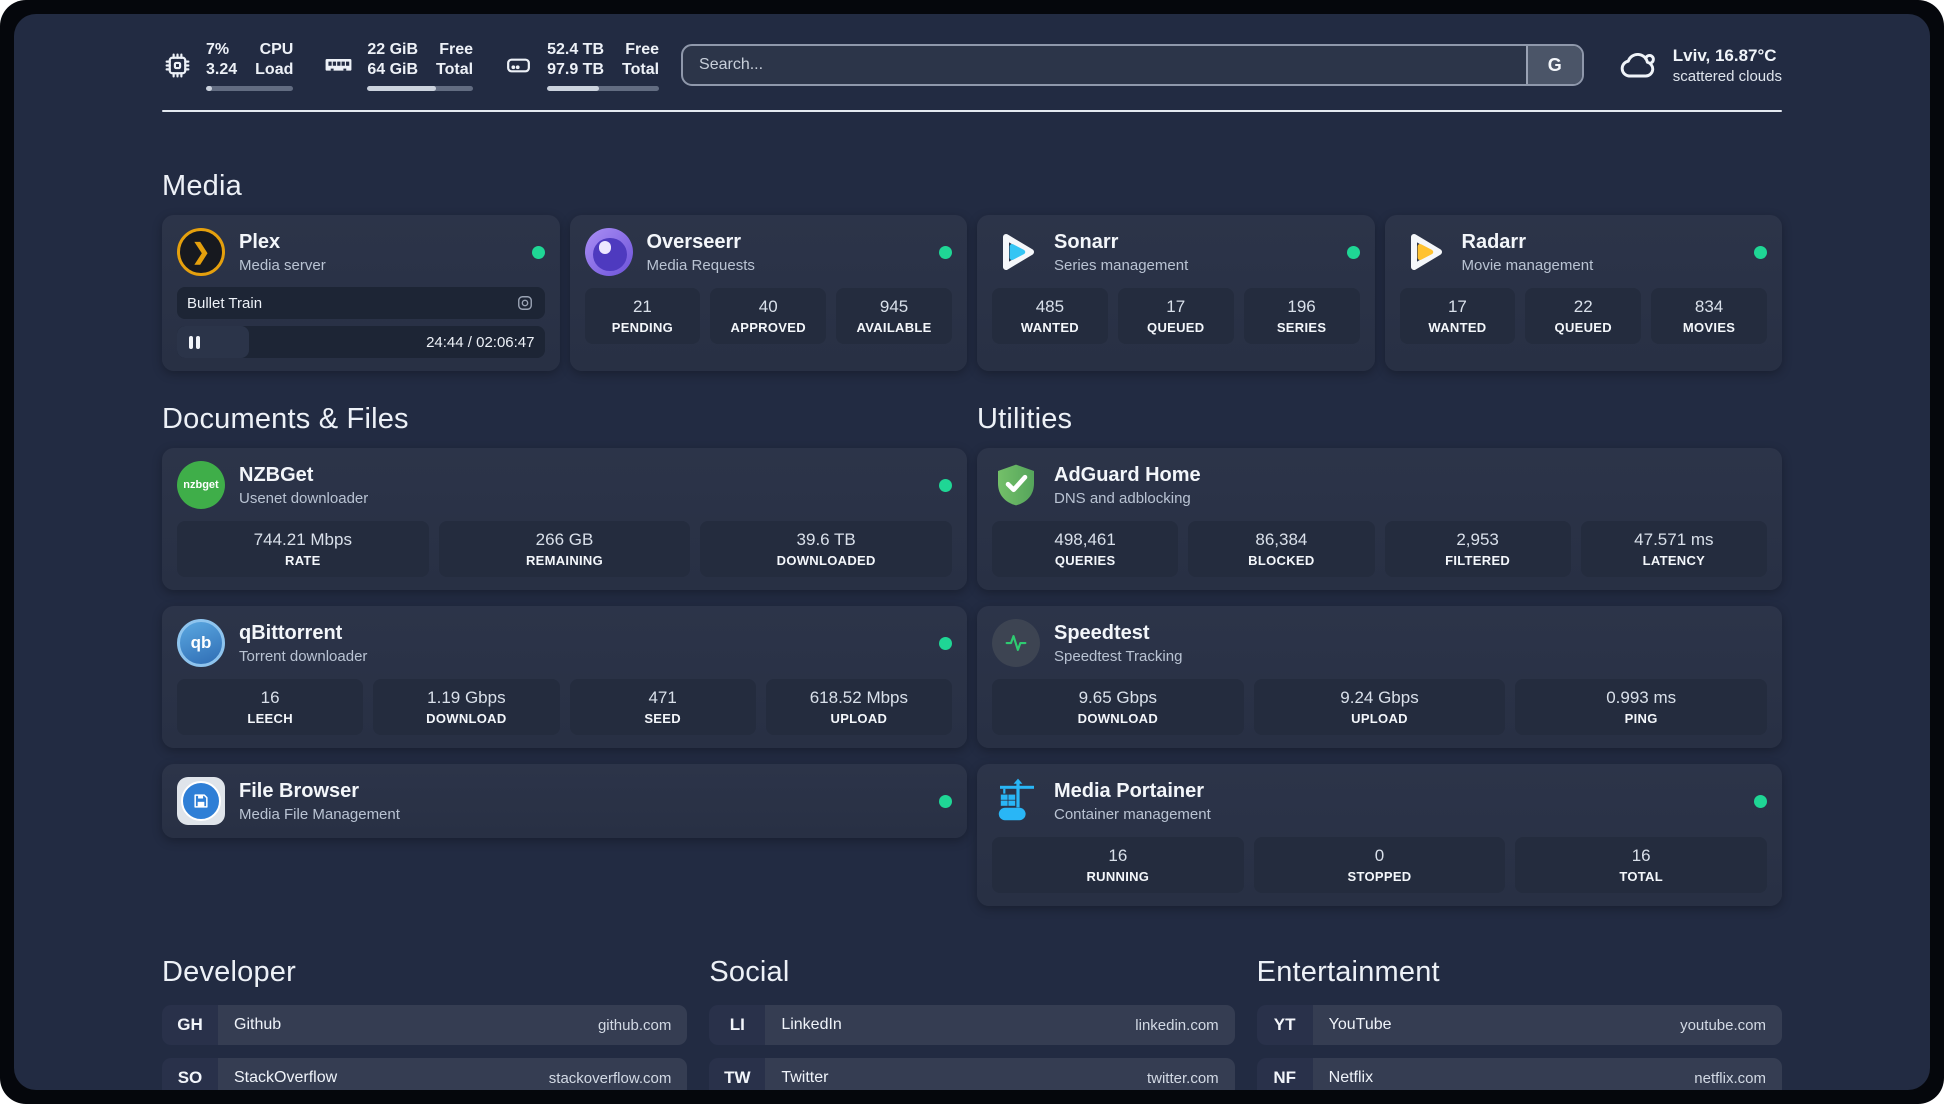  What do you see at coordinates (194, 342) in the screenshot?
I see `pause-icon` at bounding box center [194, 342].